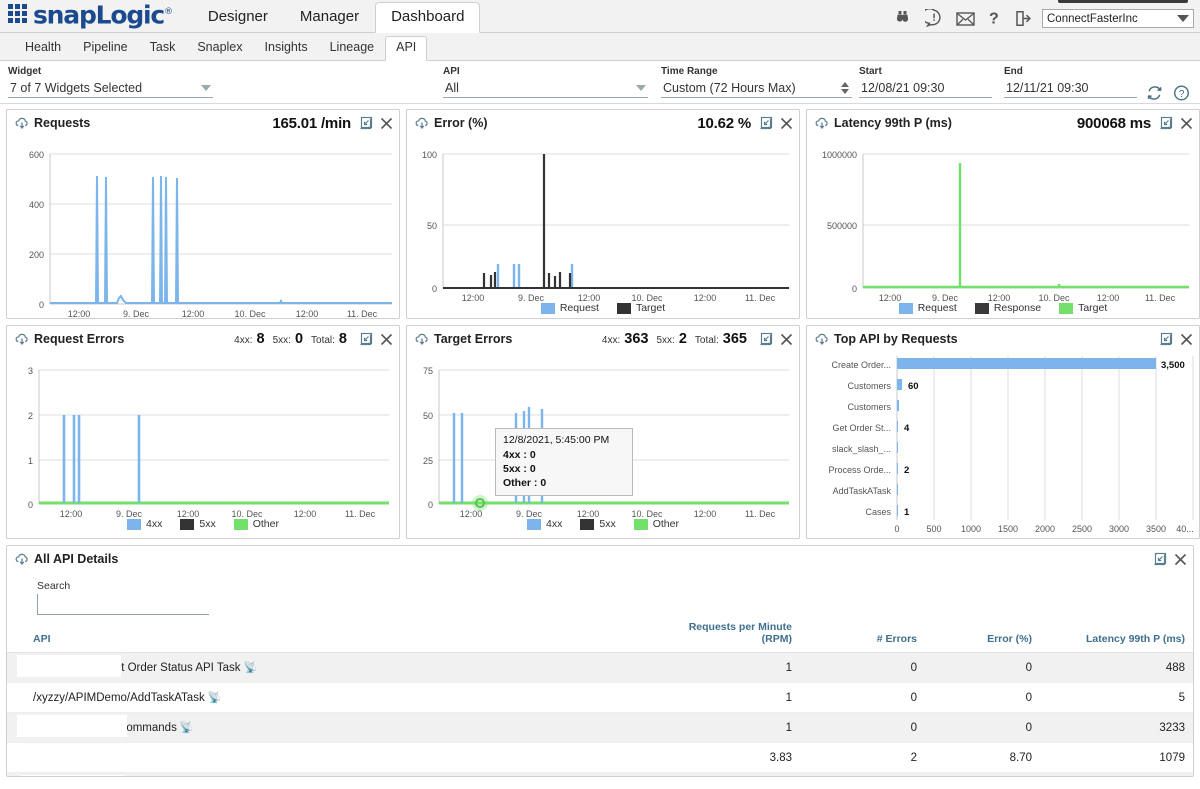 This screenshot has height=789, width=1200. Describe the element at coordinates (1181, 93) in the screenshot. I see `help-circle-icon: ?` at that location.